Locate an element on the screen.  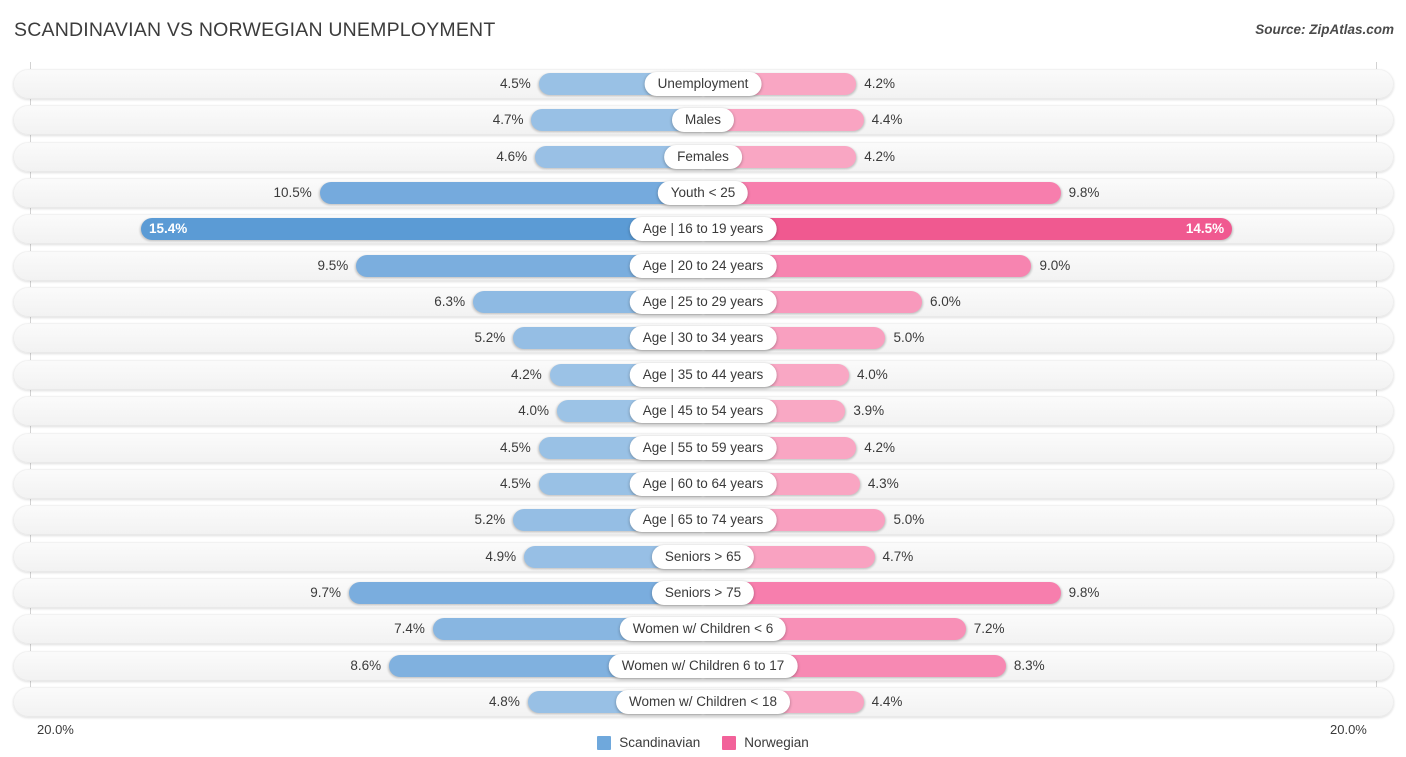
chart-row: 4.0% 3.9% Age | 45 to 54 years is located at coordinates (703, 411).